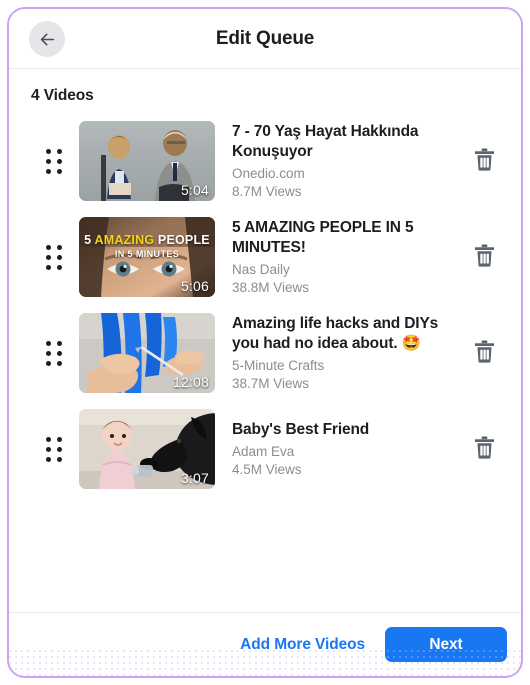 The image size is (530, 685). What do you see at coordinates (301, 429) in the screenshot?
I see `video-title: Baby's Best Friend` at bounding box center [301, 429].